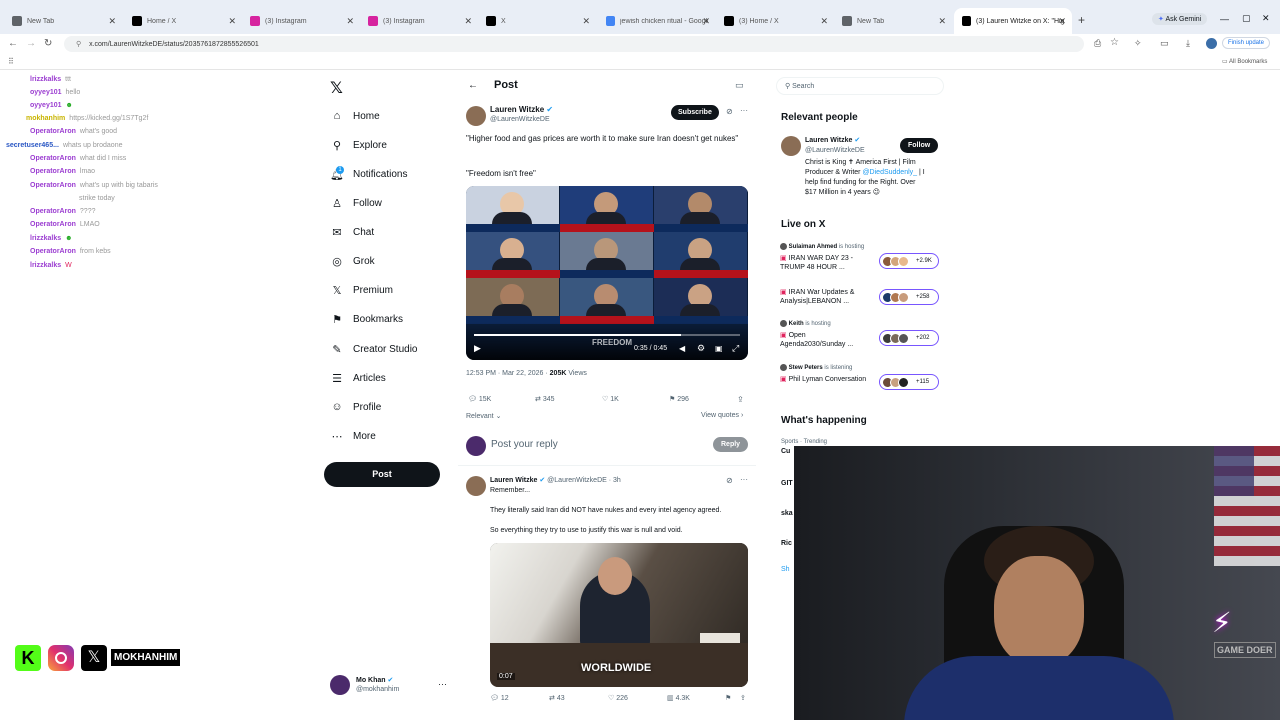 Image resolution: width=1280 pixels, height=720 pixels. Describe the element at coordinates (390, 686) in the screenshot. I see `account-switcher: Mo Khan ✔ @mokhanhim ···` at that location.